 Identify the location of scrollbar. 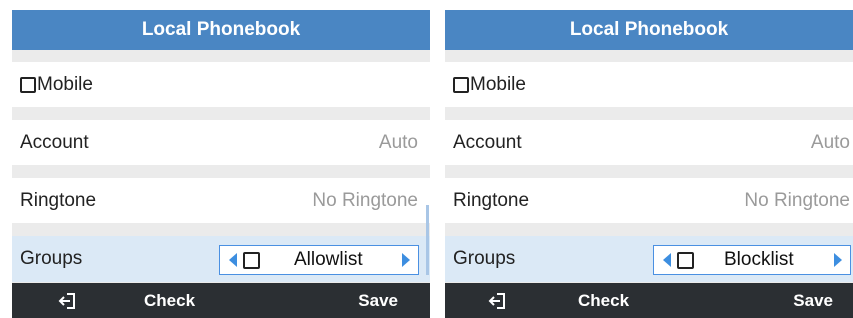
(427, 240).